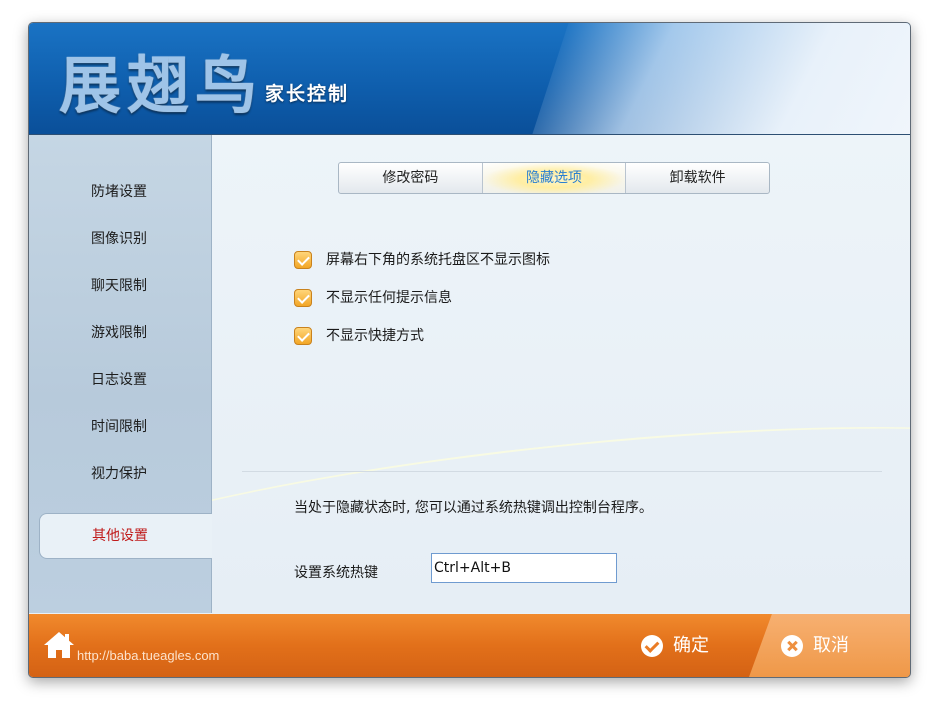  I want to click on option-label: 不显示任何提示信息, so click(389, 298).